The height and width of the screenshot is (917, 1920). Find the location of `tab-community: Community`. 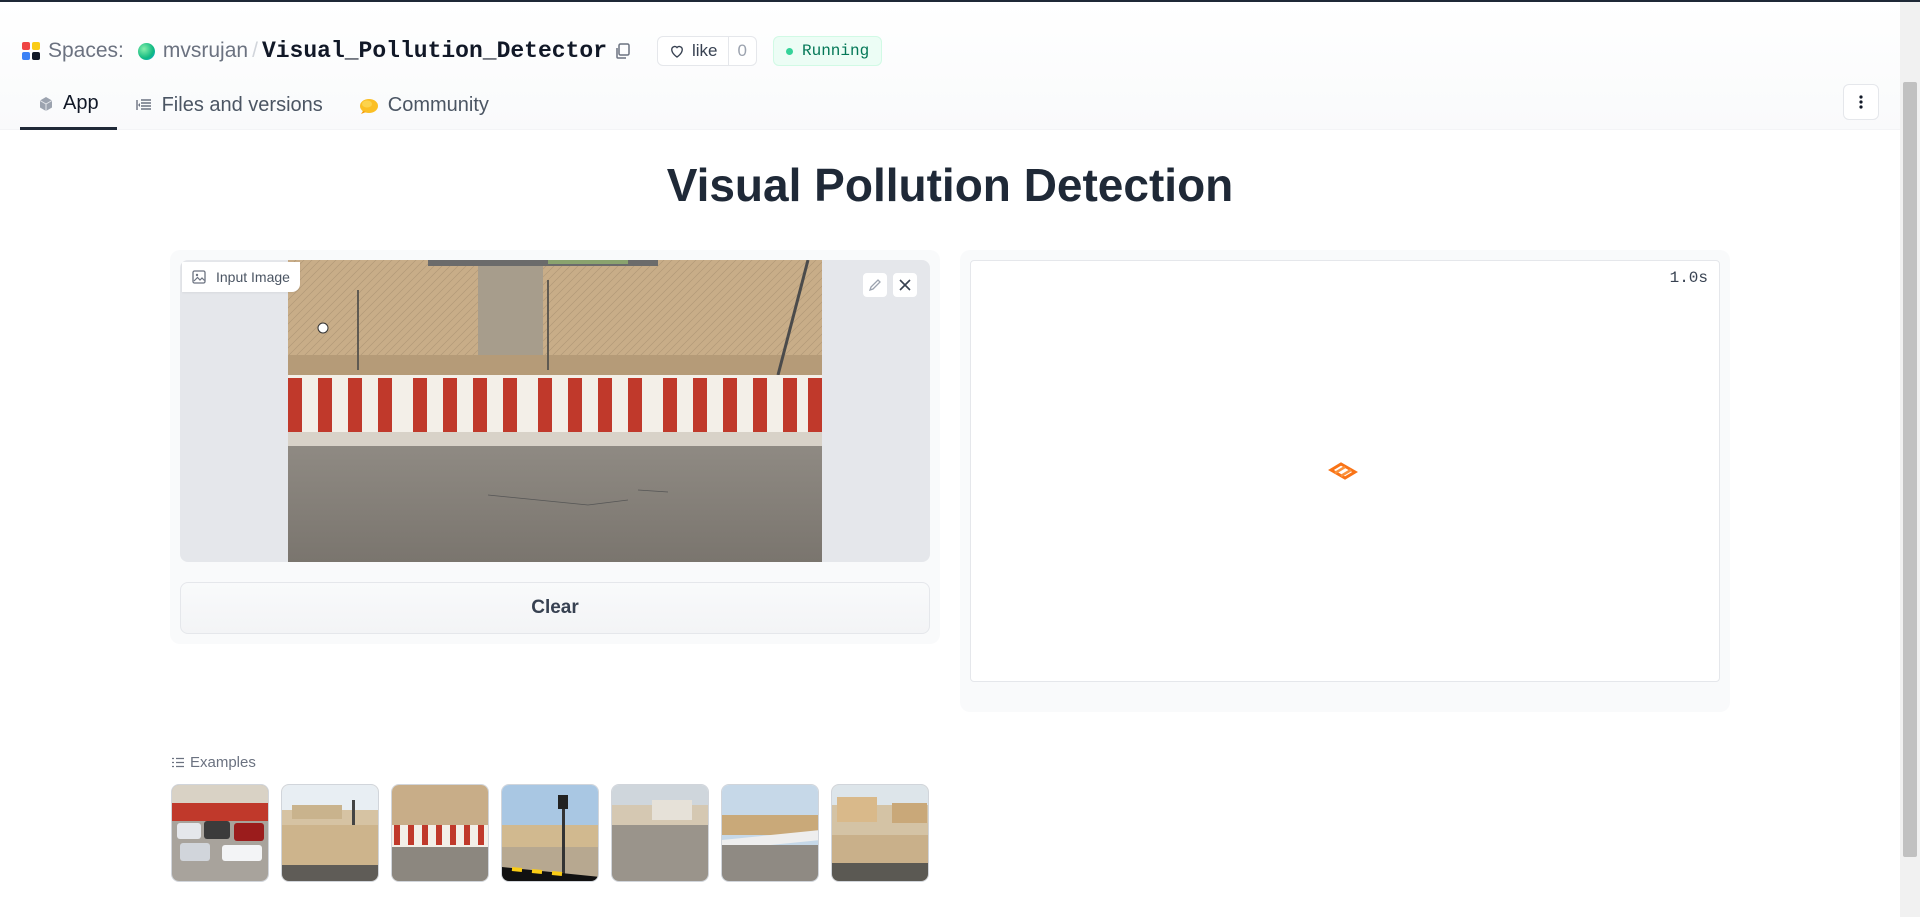

tab-community: Community is located at coordinates (424, 105).